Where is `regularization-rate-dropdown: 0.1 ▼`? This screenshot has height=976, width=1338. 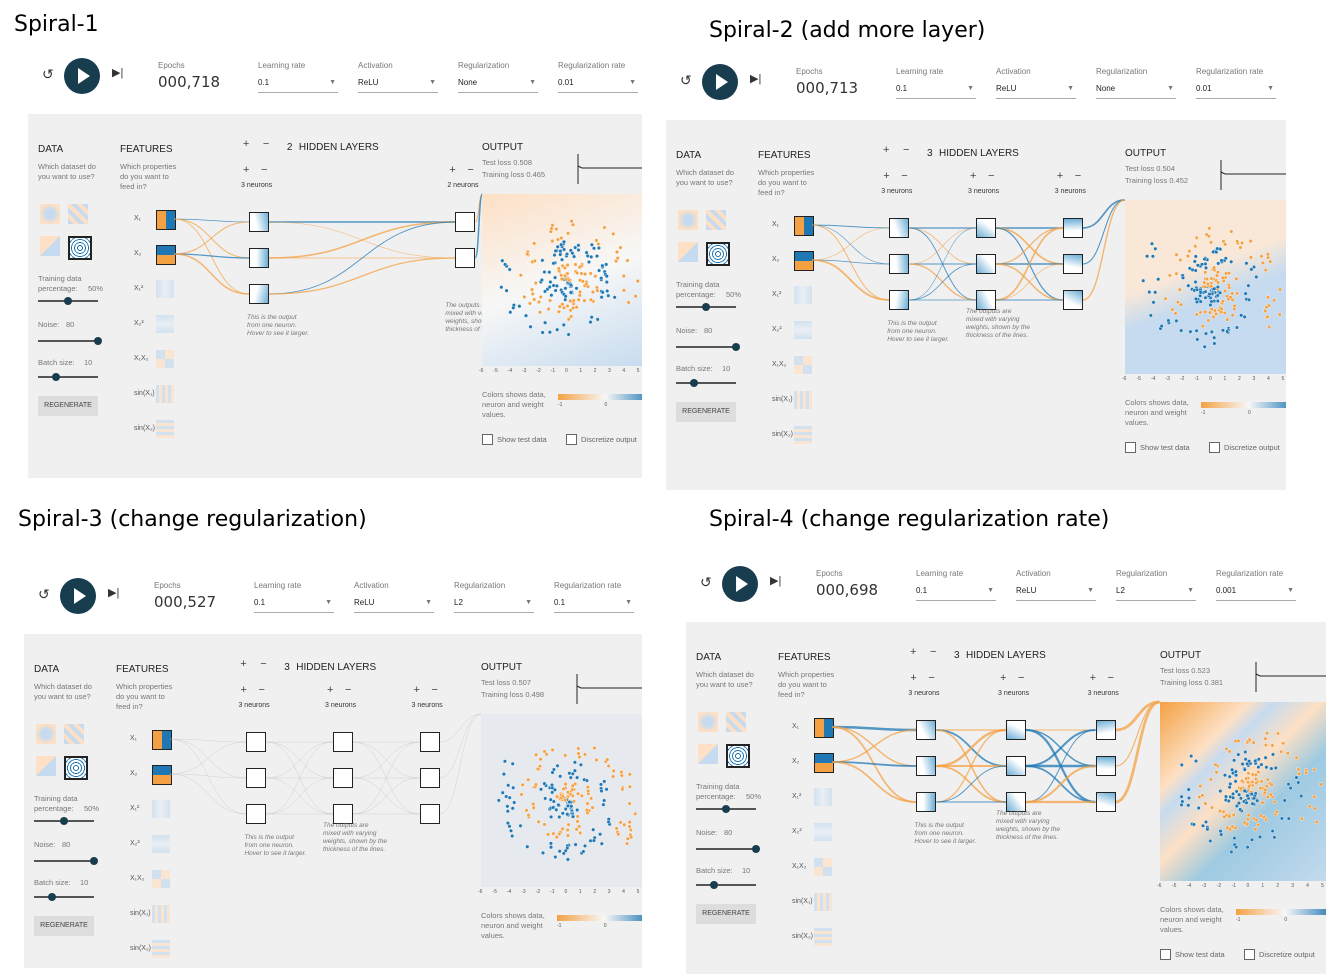 regularization-rate-dropdown: 0.1 ▼ is located at coordinates (594, 605).